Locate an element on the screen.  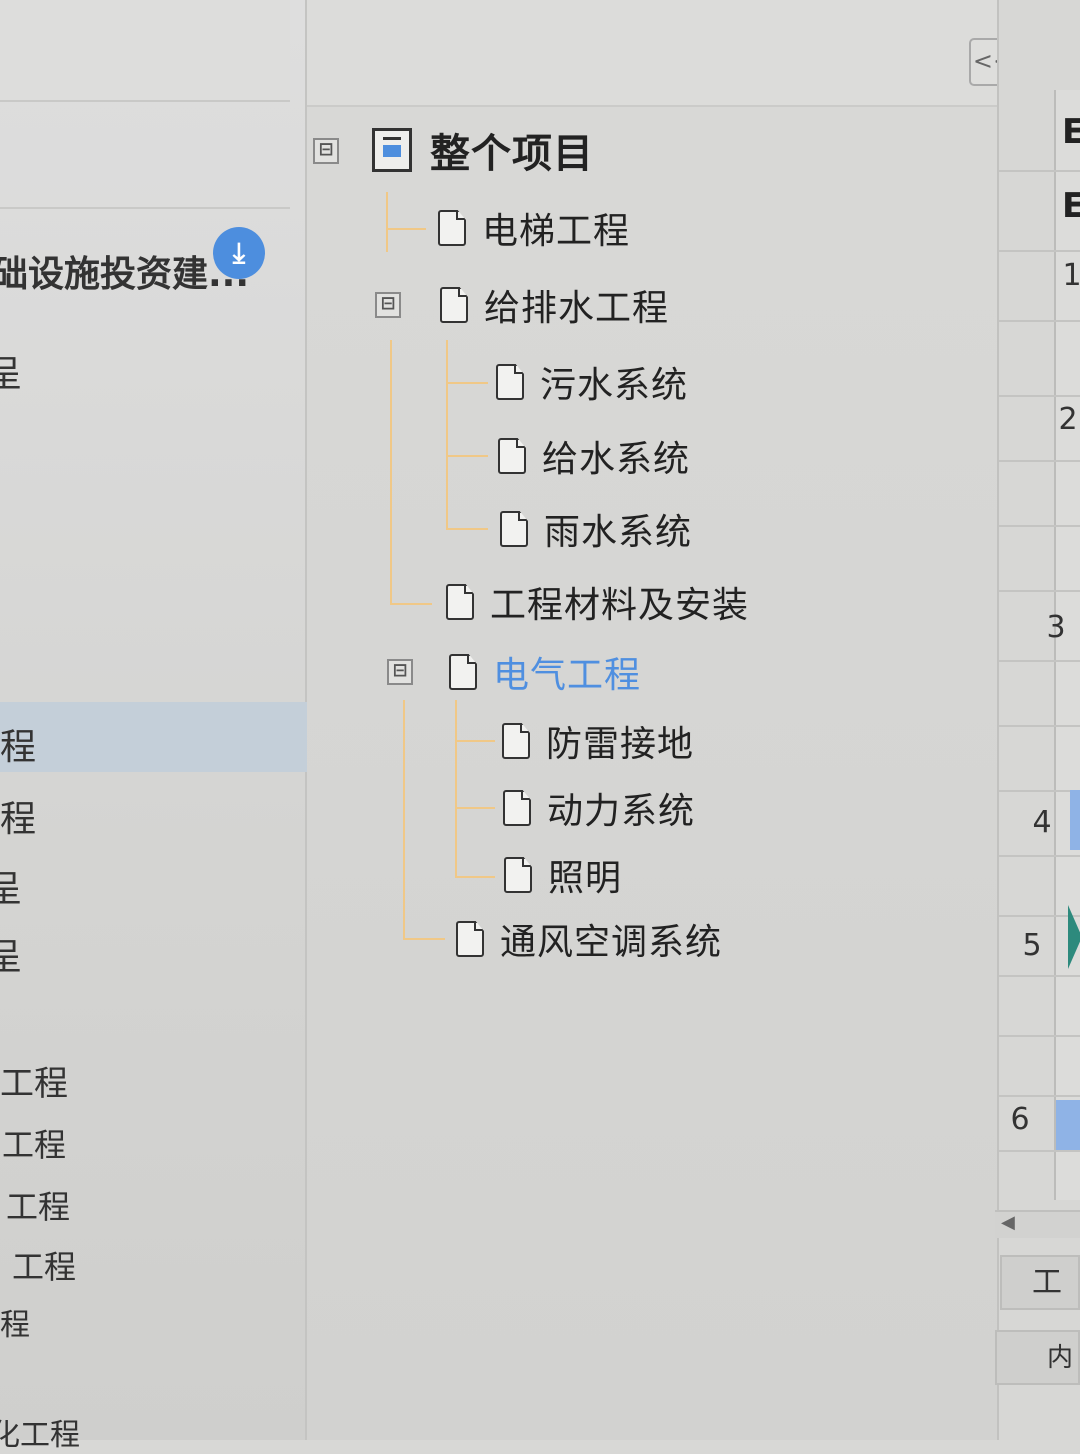
tree-node-label: 整个项目 is located at coordinates (512, 154).